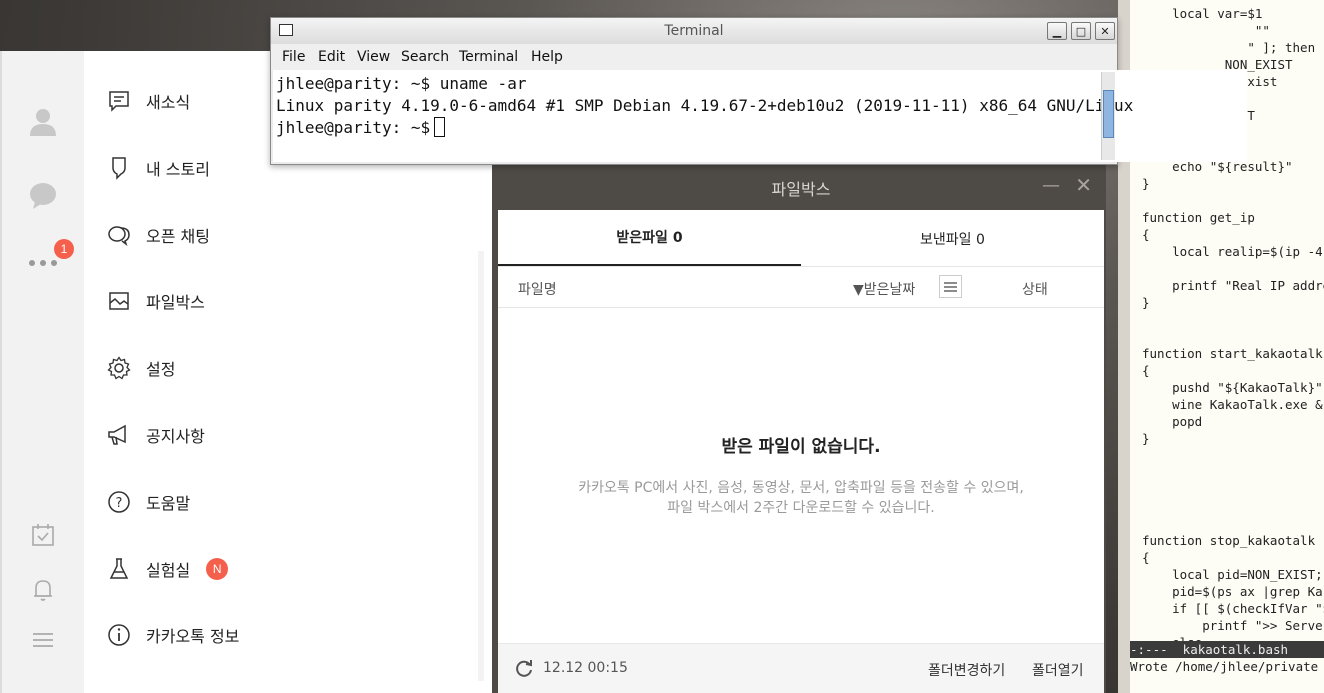 This screenshot has width=1324, height=693. Describe the element at coordinates (168, 102) in the screenshot. I see `menu-item-label: 새소식` at that location.